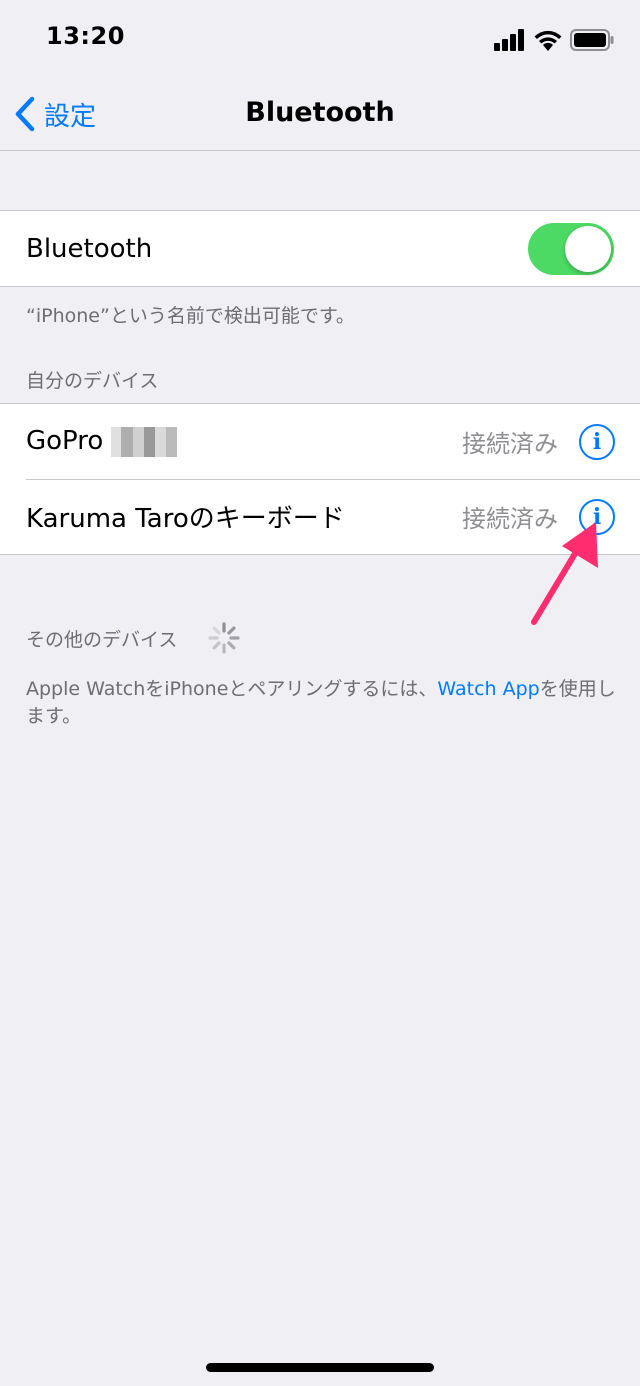 This screenshot has width=640, height=1386. What do you see at coordinates (588, 248) in the screenshot?
I see `toggle-knob` at bounding box center [588, 248].